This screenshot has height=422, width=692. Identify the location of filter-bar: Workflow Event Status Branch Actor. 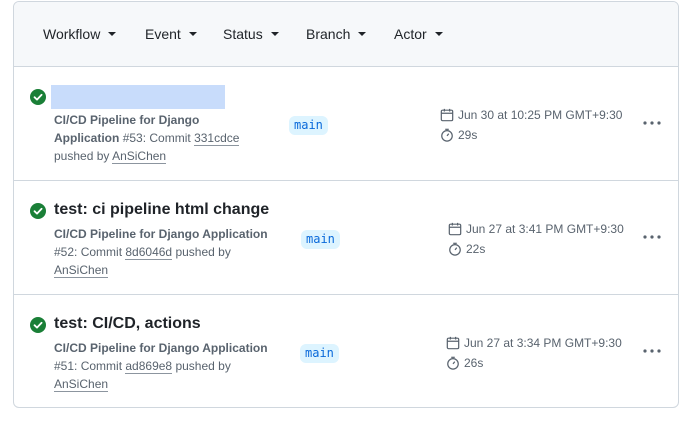
(346, 34).